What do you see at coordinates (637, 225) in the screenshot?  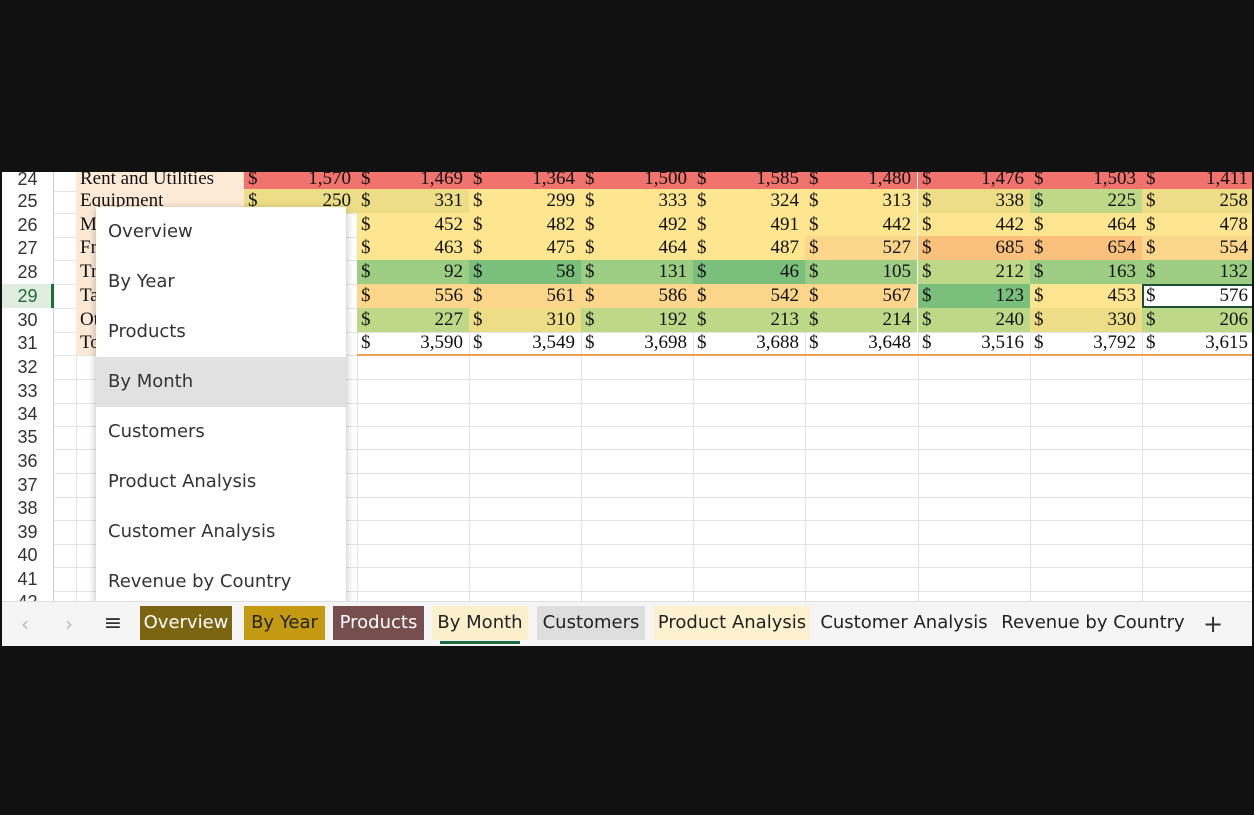 I see `value-cell: $492` at bounding box center [637, 225].